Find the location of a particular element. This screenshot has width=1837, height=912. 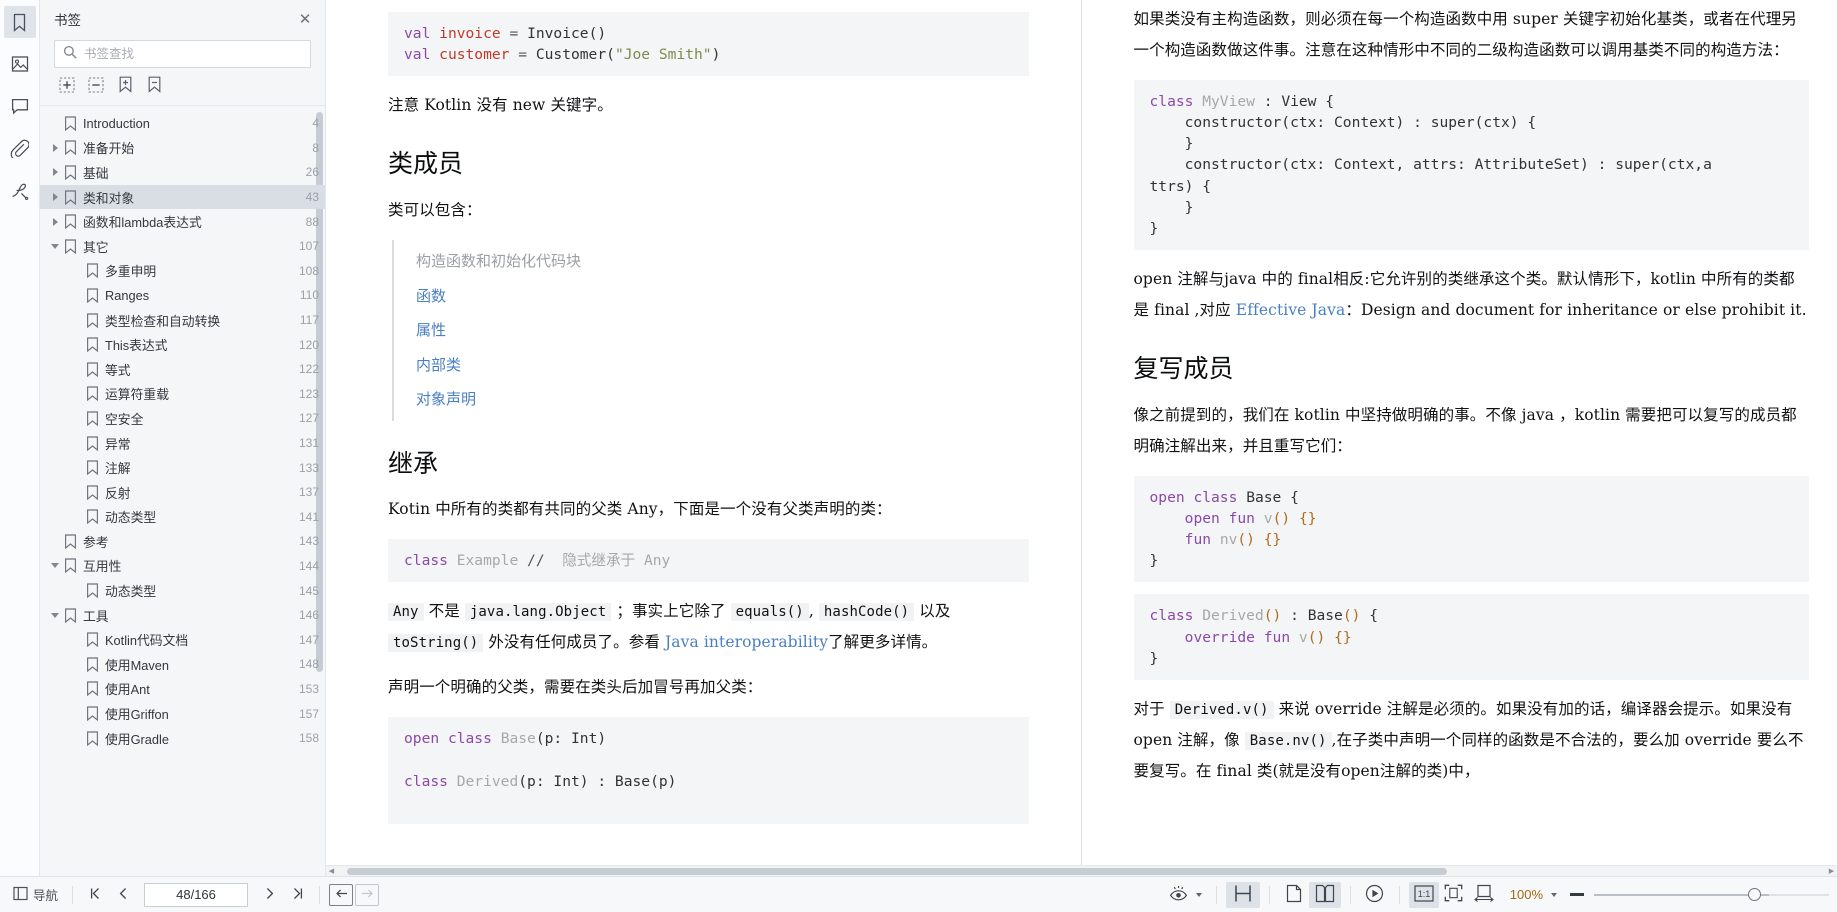

fit-width-button is located at coordinates (1484, 895).